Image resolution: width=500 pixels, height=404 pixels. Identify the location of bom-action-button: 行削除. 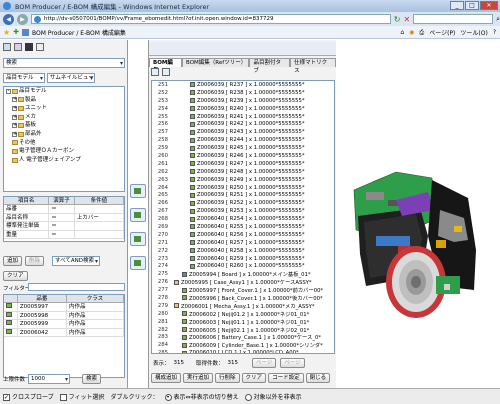
(227, 378).